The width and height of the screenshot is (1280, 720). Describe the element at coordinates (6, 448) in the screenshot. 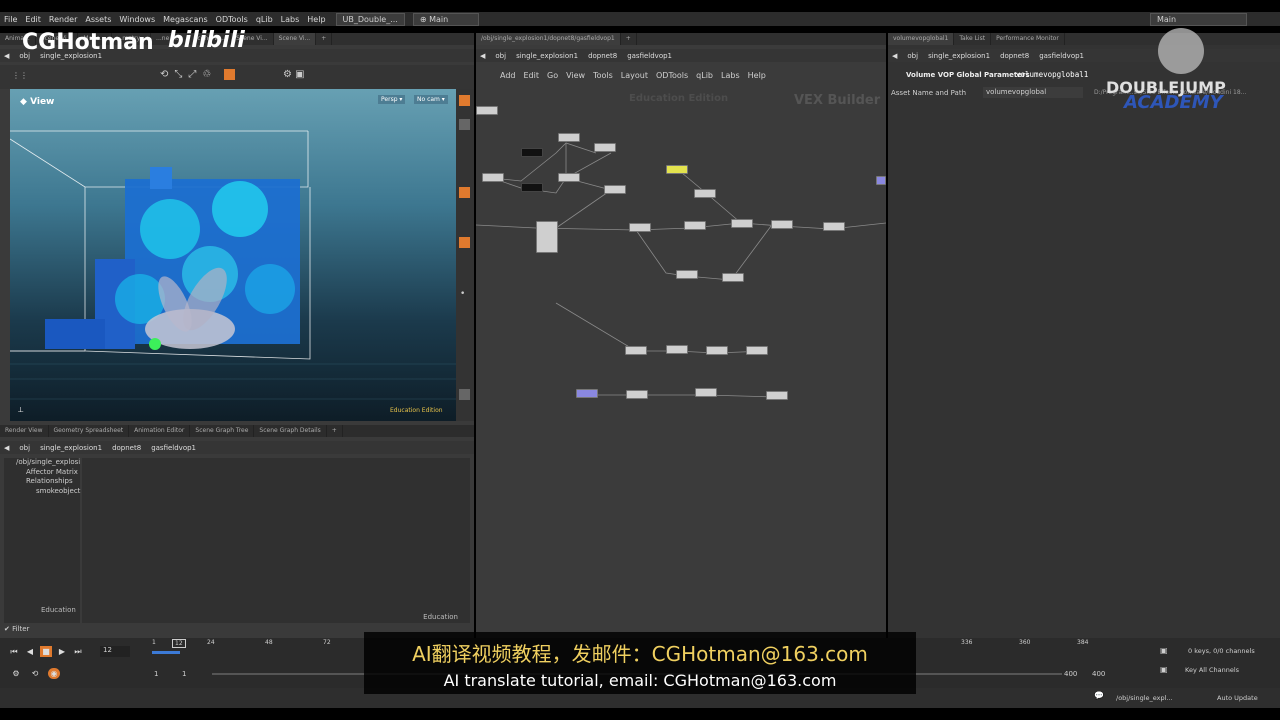

I see `back-arrow-icon-2: ◀` at that location.